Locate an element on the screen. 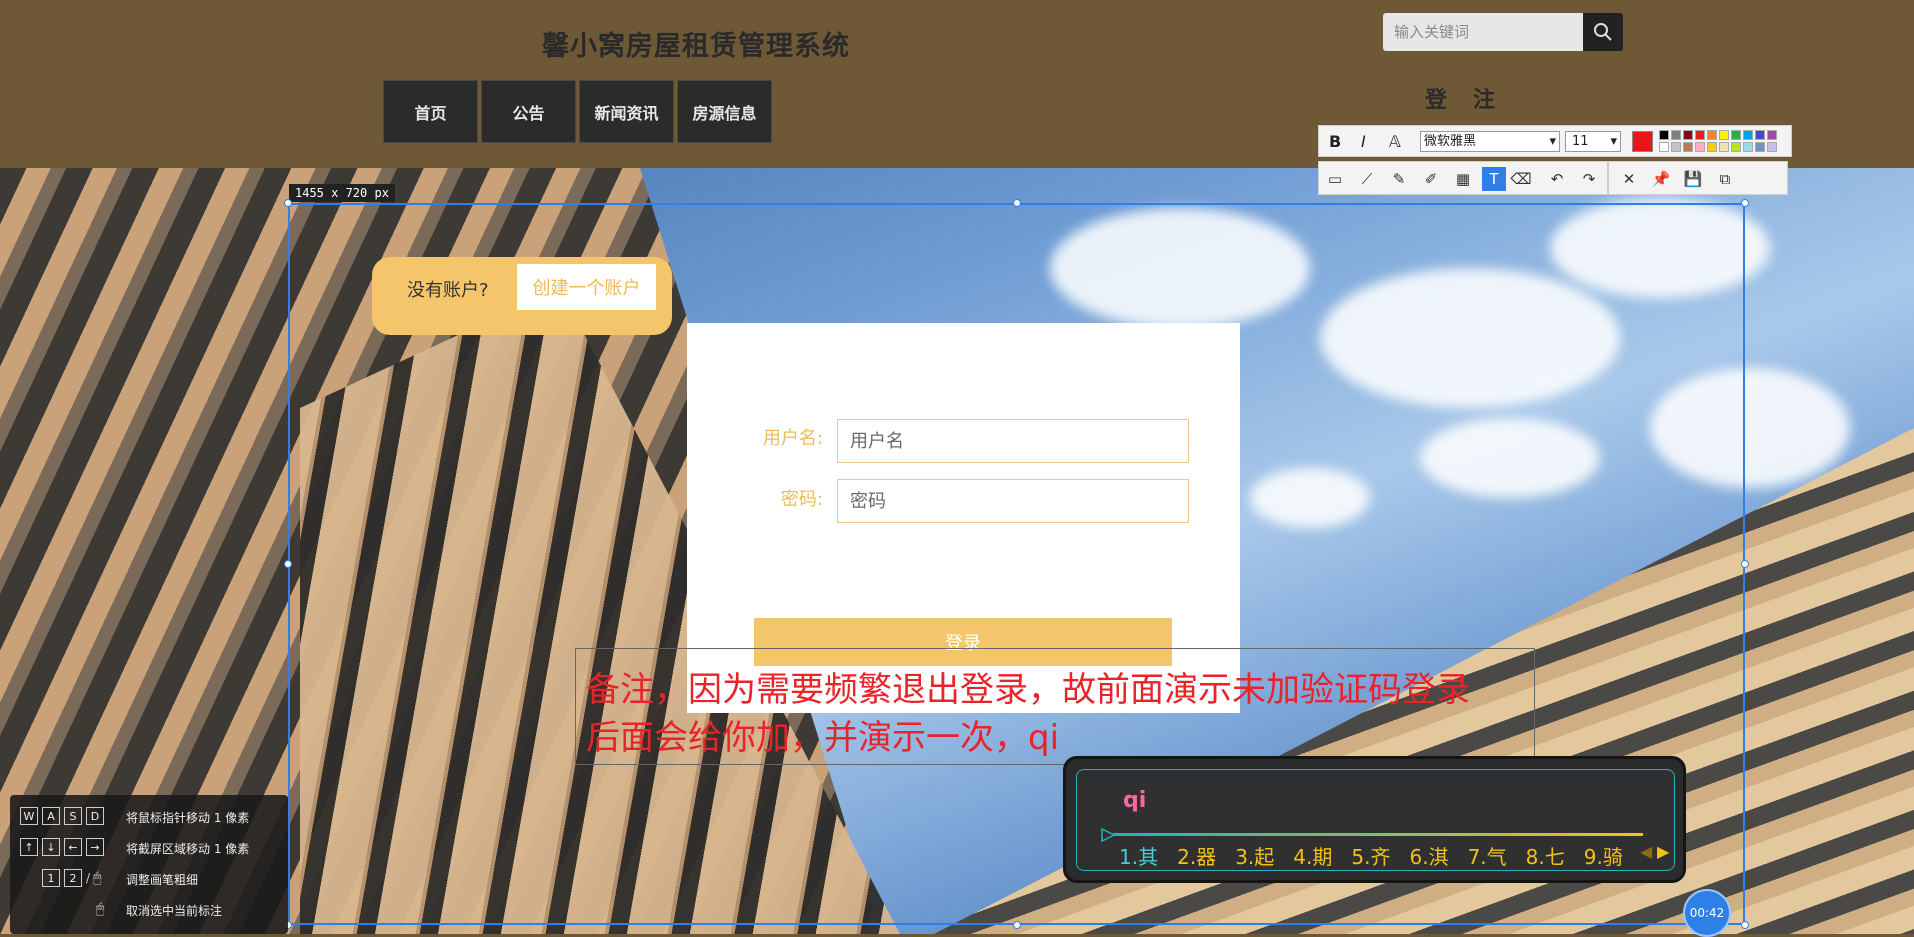 The height and width of the screenshot is (937, 1914). prev-page-icon: ◀ is located at coordinates (1646, 851).